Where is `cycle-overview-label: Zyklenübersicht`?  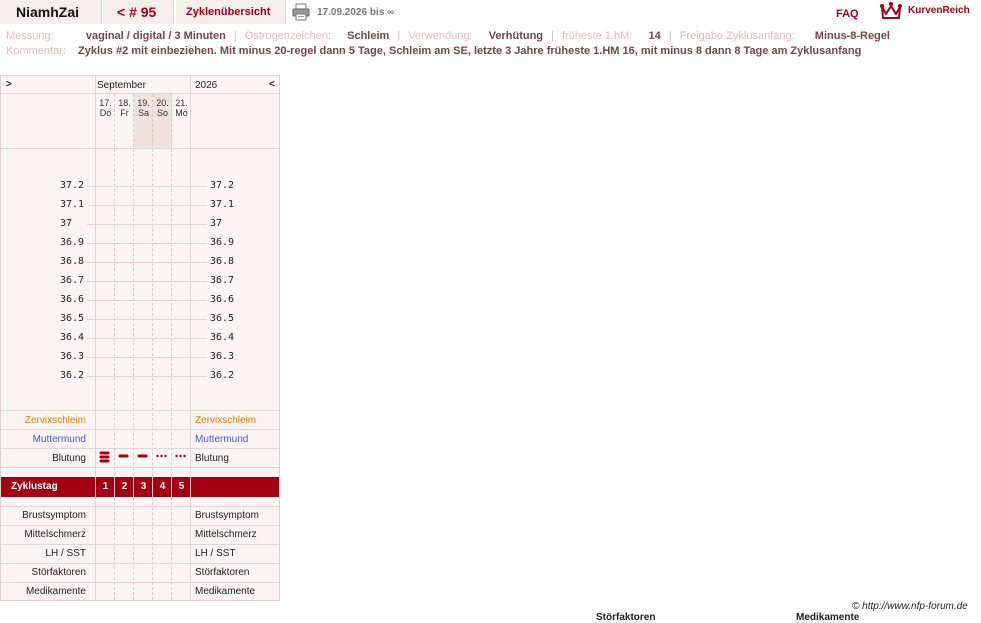 cycle-overview-label: Zyklenübersicht is located at coordinates (228, 12).